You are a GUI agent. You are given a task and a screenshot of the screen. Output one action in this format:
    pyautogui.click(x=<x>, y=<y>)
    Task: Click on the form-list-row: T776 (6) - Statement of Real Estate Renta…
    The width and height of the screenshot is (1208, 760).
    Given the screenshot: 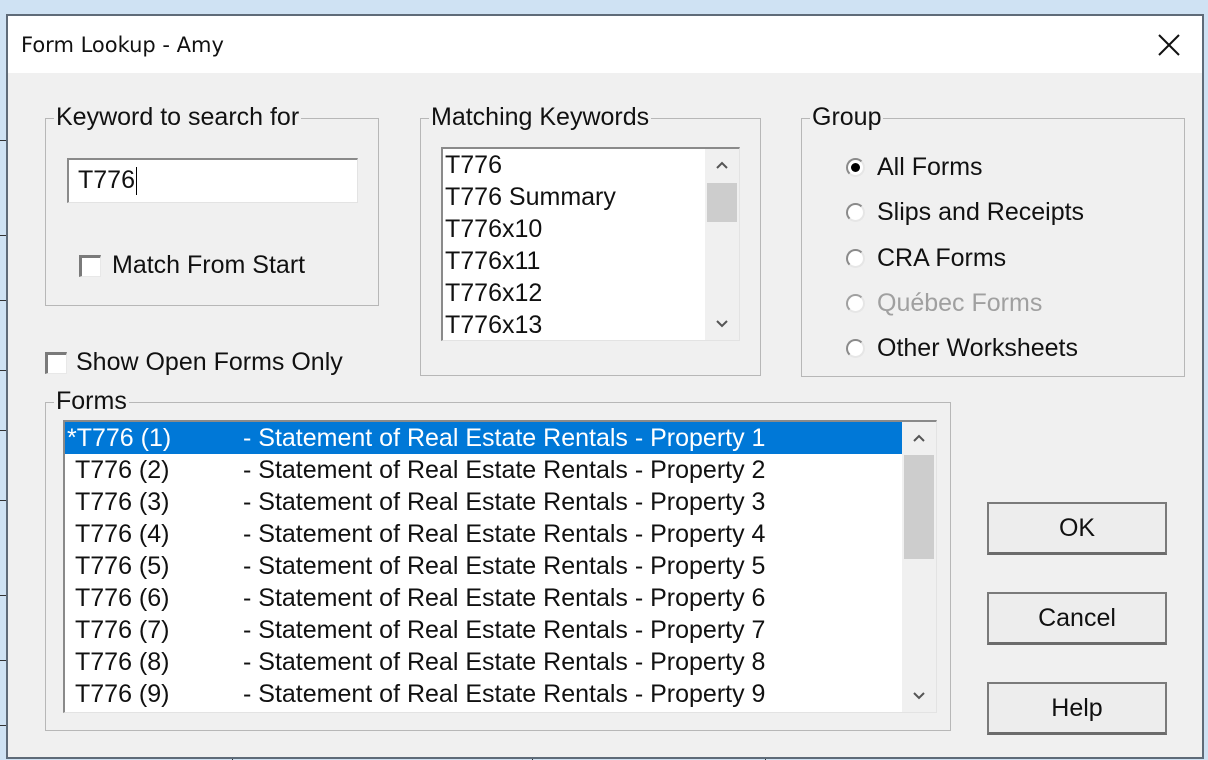 What is the action you would take?
    pyautogui.click(x=484, y=598)
    